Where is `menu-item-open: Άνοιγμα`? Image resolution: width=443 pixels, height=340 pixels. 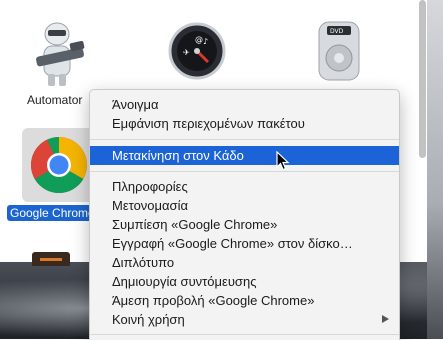 menu-item-open: Άνοιγμα is located at coordinates (244, 104).